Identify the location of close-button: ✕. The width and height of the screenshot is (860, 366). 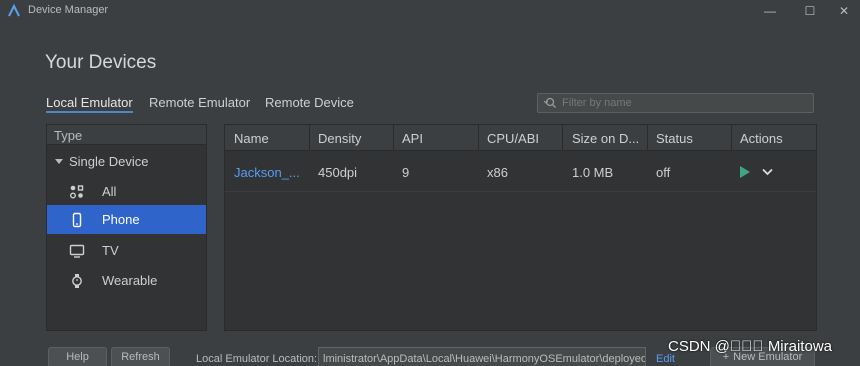
(844, 11).